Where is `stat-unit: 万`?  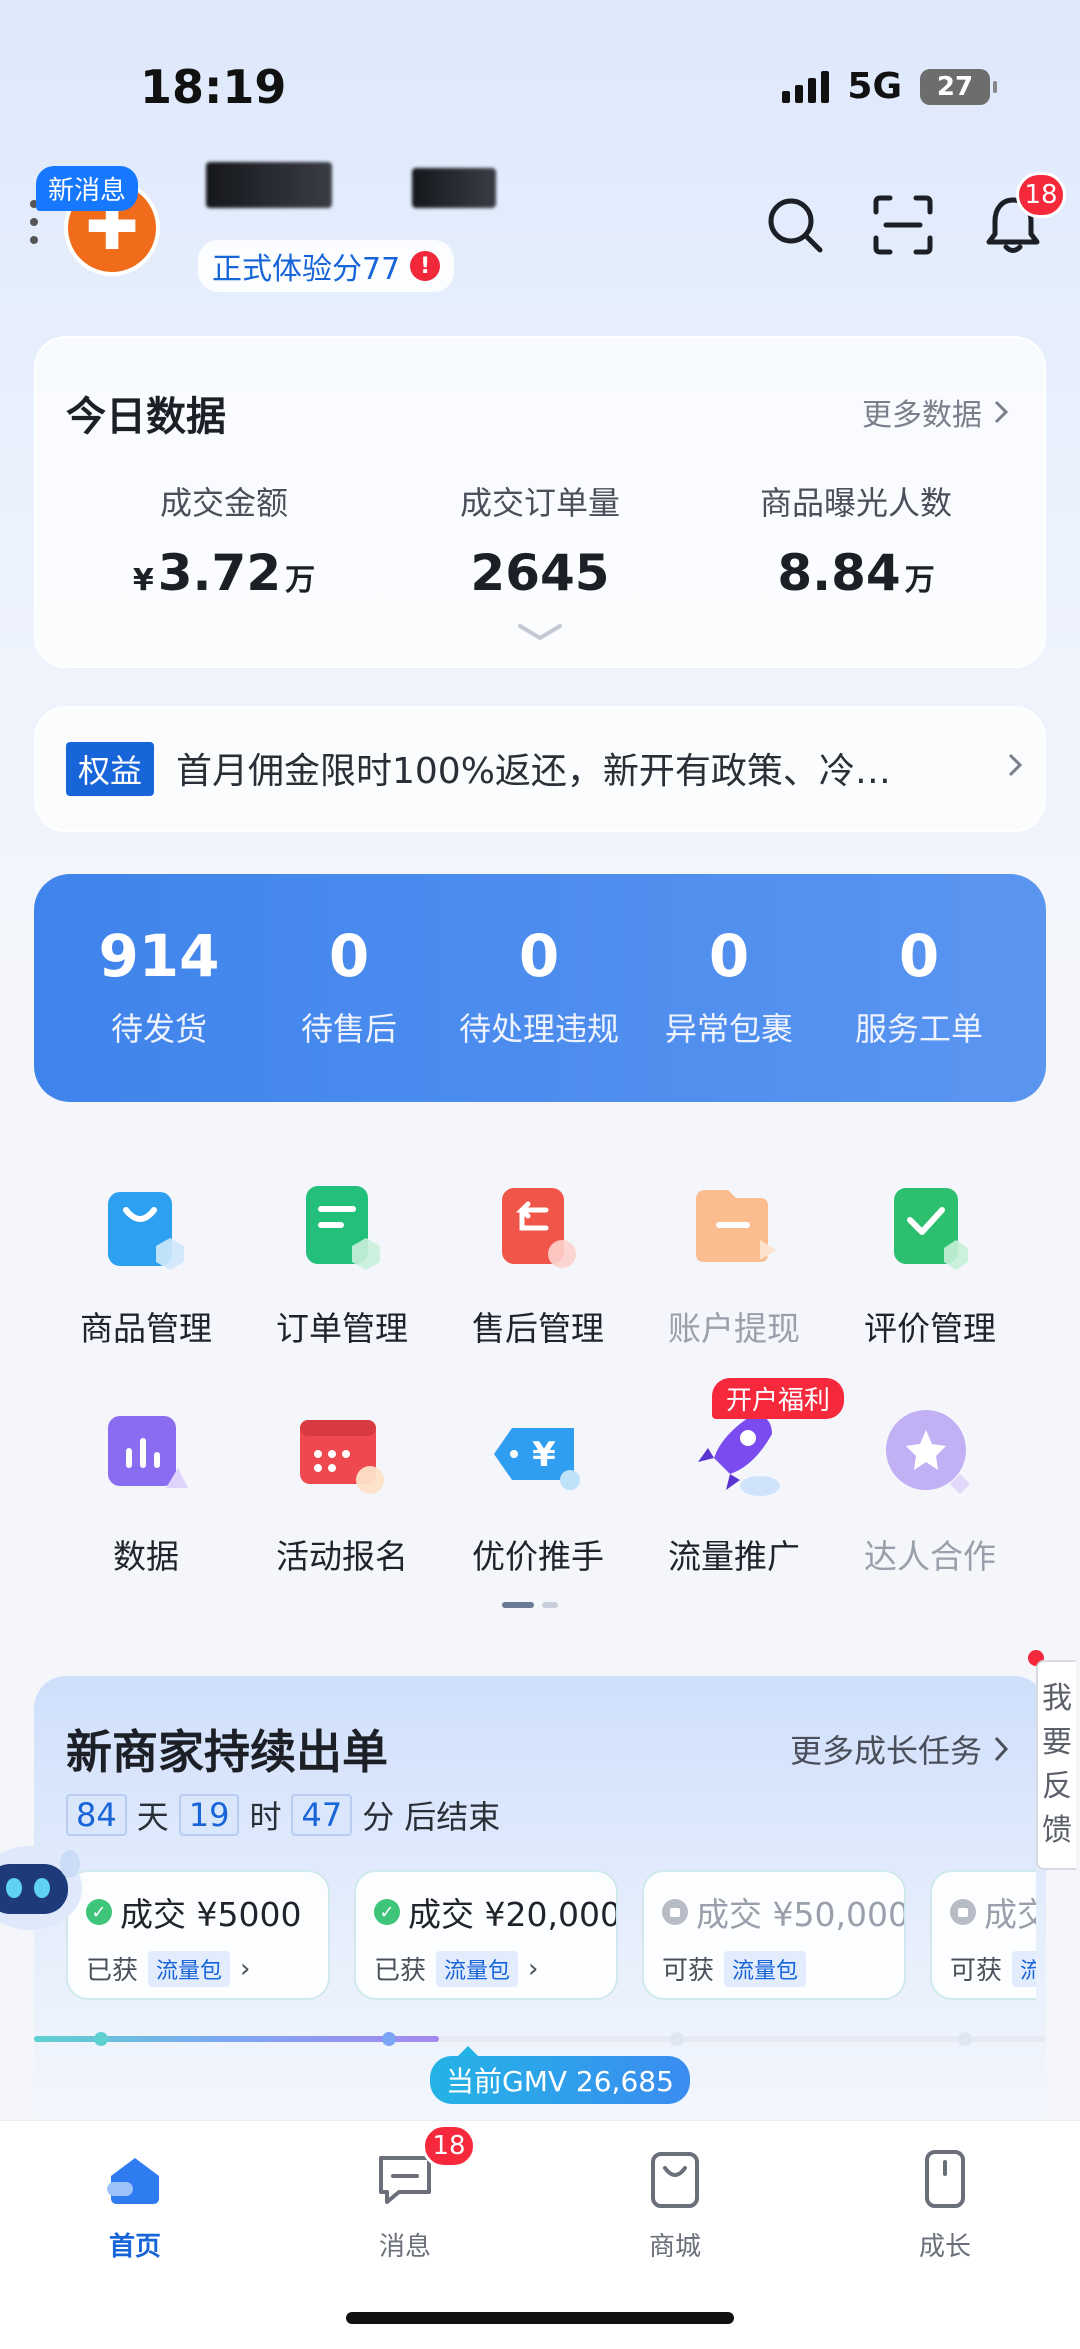 stat-unit: 万 is located at coordinates (300, 580).